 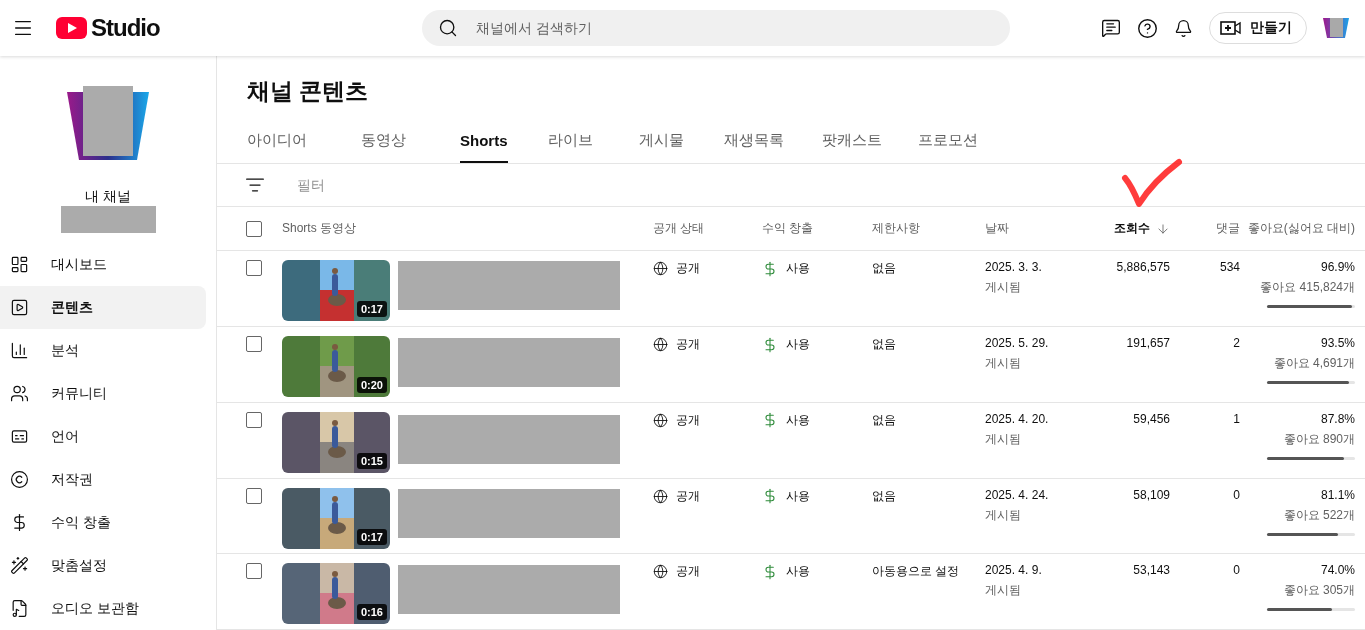 What do you see at coordinates (1337, 418) in the screenshot?
I see `like-ratio-text: 87.8%` at bounding box center [1337, 418].